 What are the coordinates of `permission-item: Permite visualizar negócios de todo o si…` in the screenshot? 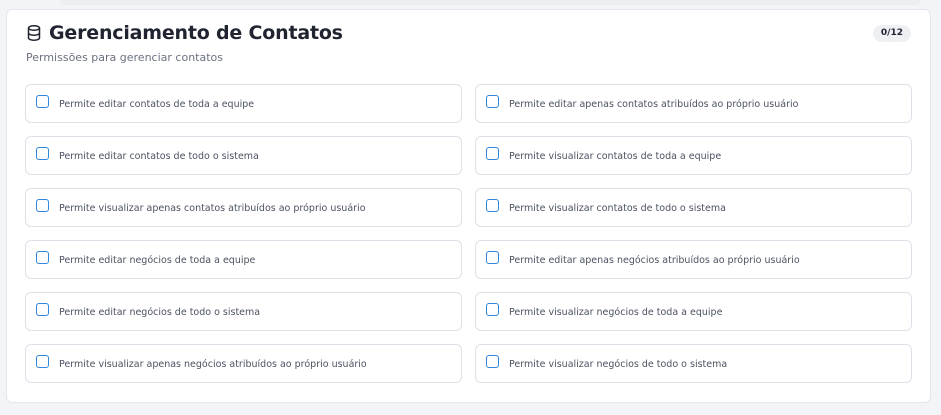 It's located at (693, 363).